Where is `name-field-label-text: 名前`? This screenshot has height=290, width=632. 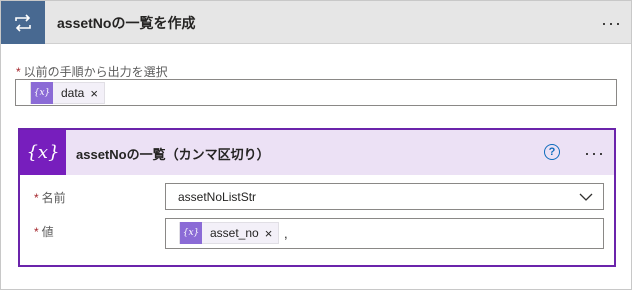 name-field-label-text: 名前 is located at coordinates (53, 198).